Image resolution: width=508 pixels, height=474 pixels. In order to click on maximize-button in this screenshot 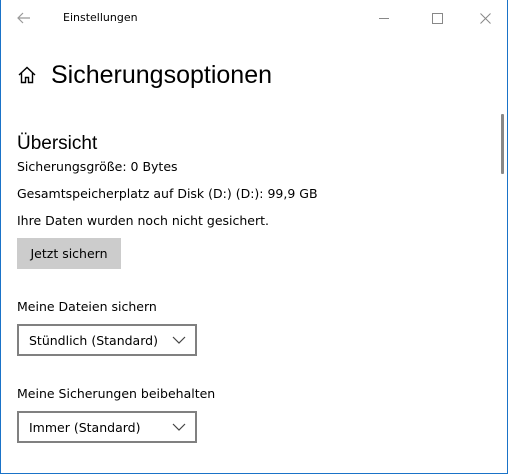, I will do `click(437, 18)`.